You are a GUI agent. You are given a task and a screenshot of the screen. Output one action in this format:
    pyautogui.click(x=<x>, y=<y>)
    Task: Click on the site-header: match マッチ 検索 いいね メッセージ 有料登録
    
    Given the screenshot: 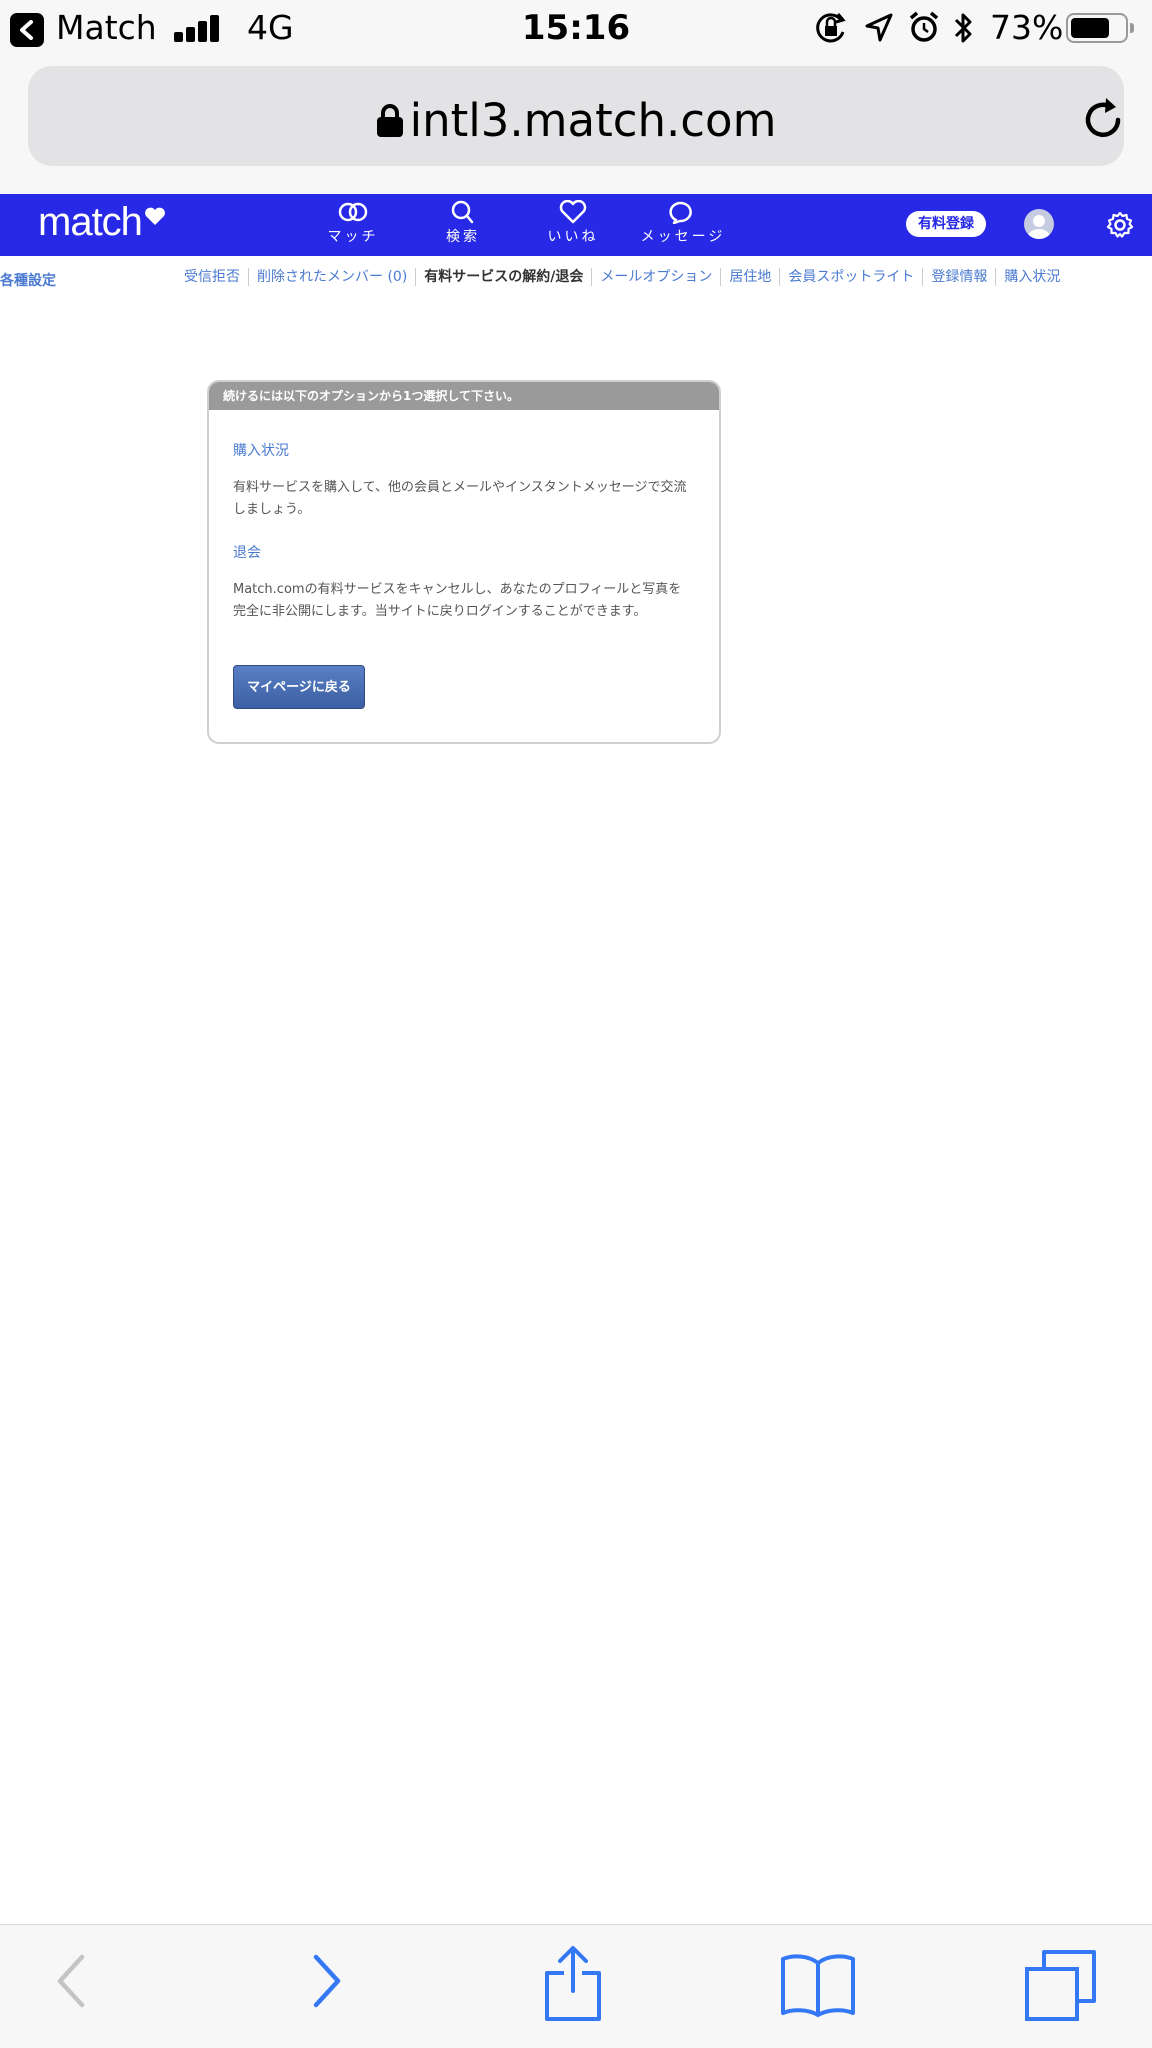 What is the action you would take?
    pyautogui.click(x=576, y=225)
    